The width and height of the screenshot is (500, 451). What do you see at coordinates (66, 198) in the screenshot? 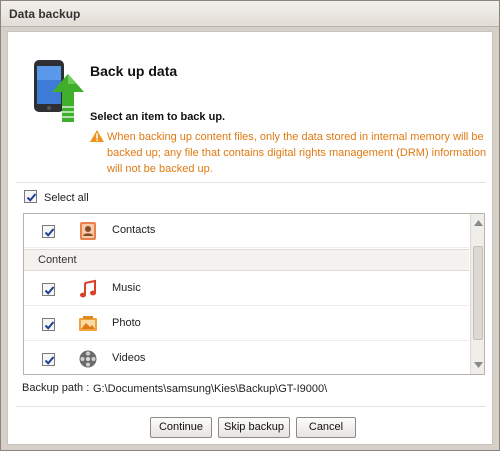
I see `select-all-label: Select all` at bounding box center [66, 198].